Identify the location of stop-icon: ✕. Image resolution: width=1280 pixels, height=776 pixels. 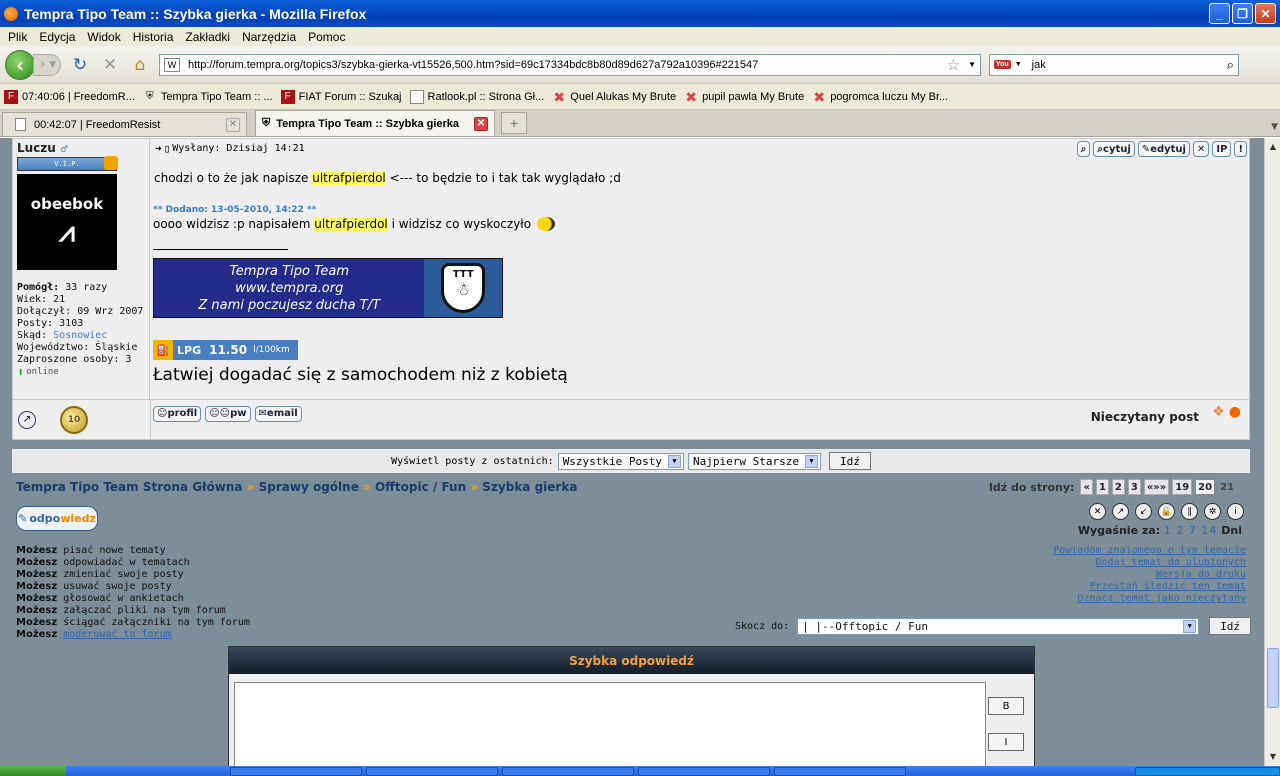
(110, 65).